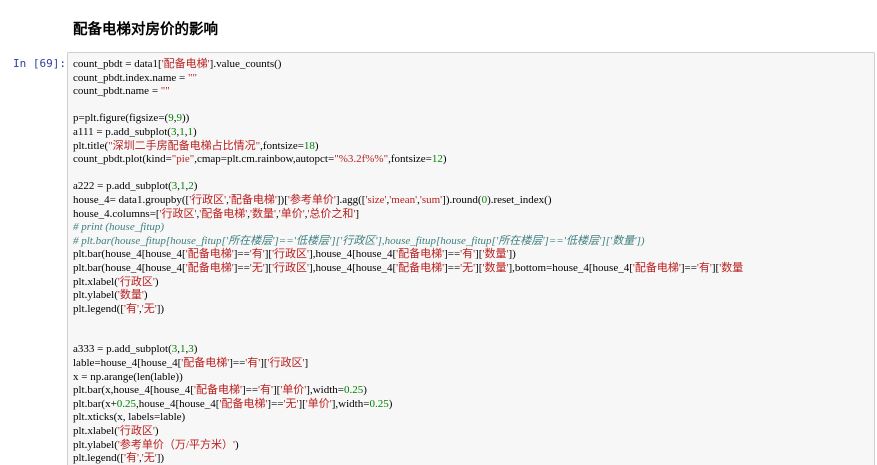 The height and width of the screenshot is (465, 877). Describe the element at coordinates (119, 227) in the screenshot. I see `code-token: # print (house_fitup)` at that location.